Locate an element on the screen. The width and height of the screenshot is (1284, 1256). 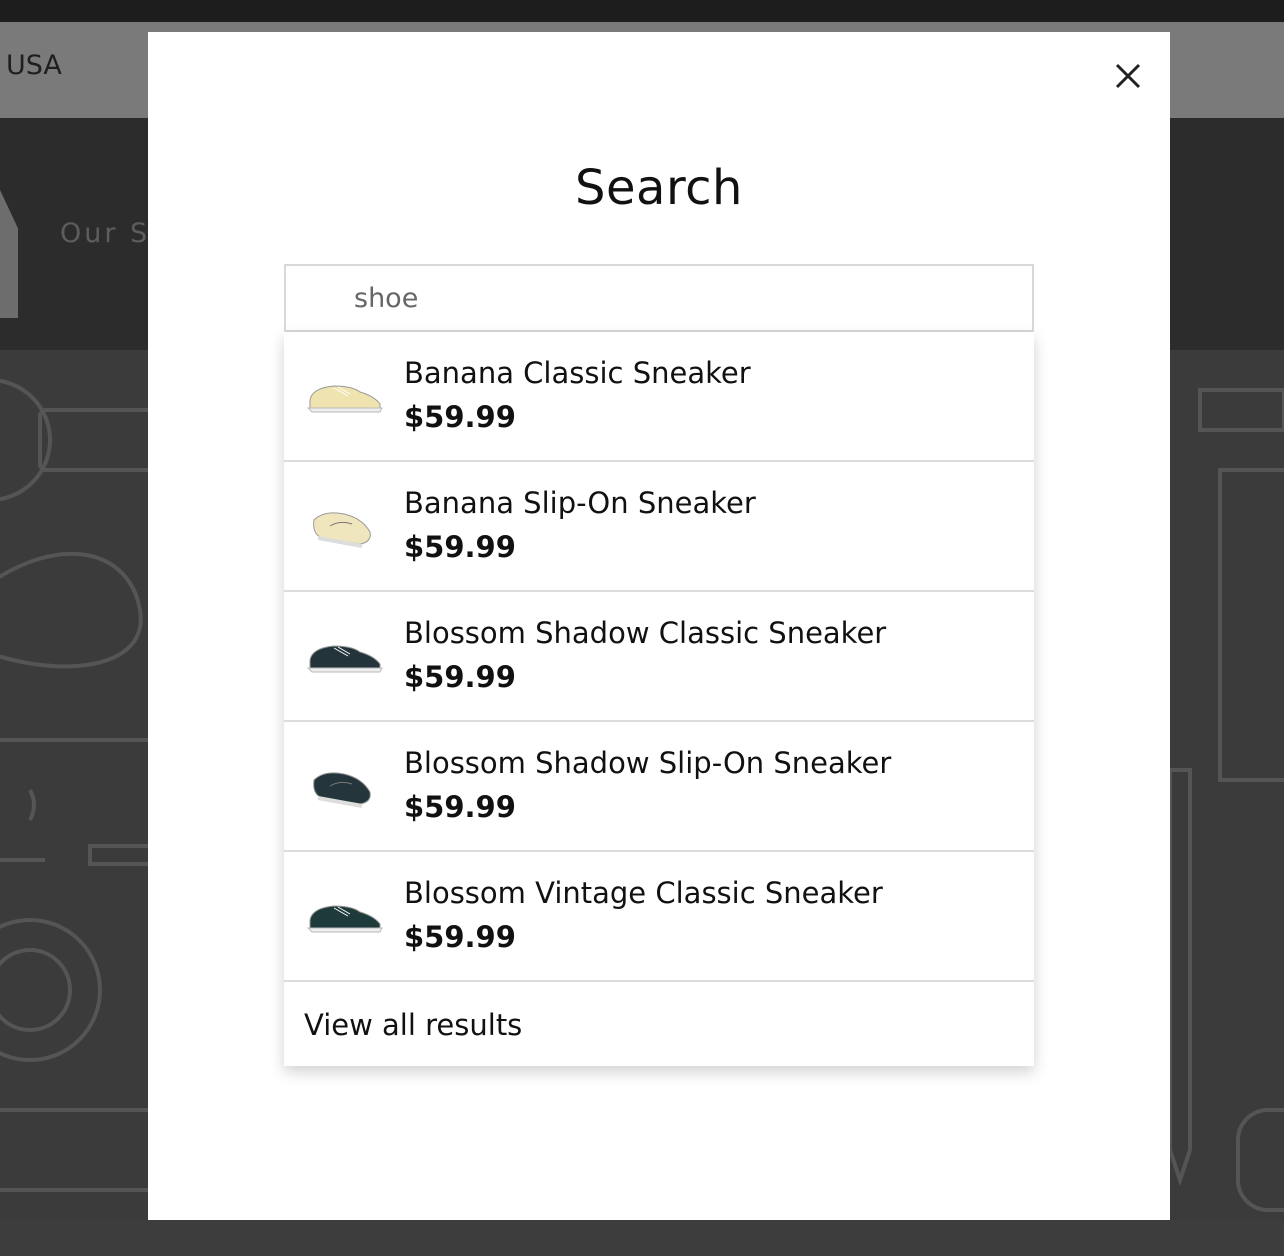
product-name: Blossom Vintage Classic Sneaker is located at coordinates (643, 893).